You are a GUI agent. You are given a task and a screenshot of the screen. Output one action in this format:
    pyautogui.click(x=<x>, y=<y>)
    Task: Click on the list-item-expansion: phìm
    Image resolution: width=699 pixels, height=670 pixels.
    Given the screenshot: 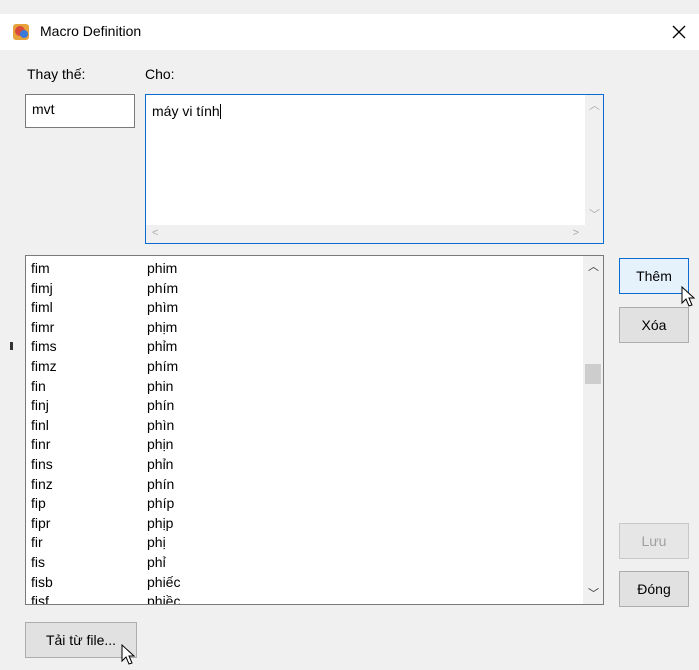 What is the action you would take?
    pyautogui.click(x=163, y=307)
    